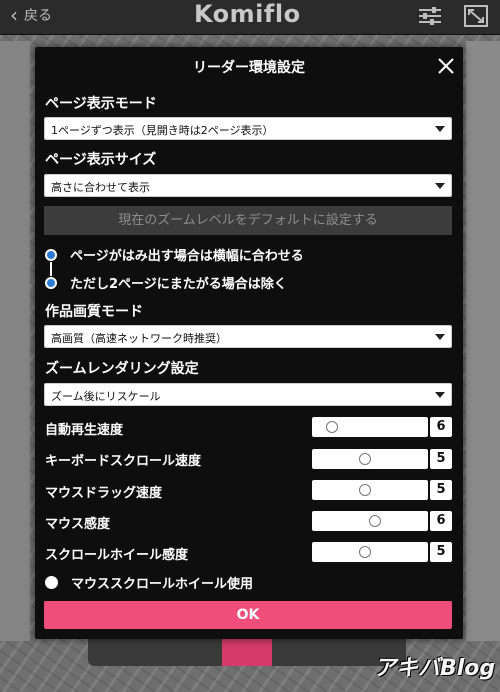  Describe the element at coordinates (187, 256) in the screenshot. I see `fit-width-label: ページがはみ出す場合は横幅に合わせる` at that location.